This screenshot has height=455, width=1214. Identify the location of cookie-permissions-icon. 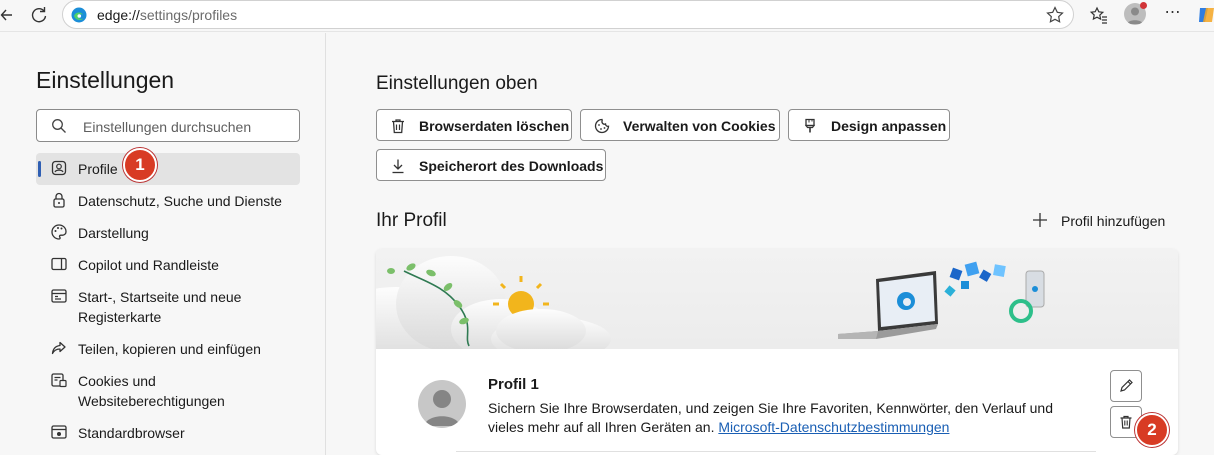
(59, 380).